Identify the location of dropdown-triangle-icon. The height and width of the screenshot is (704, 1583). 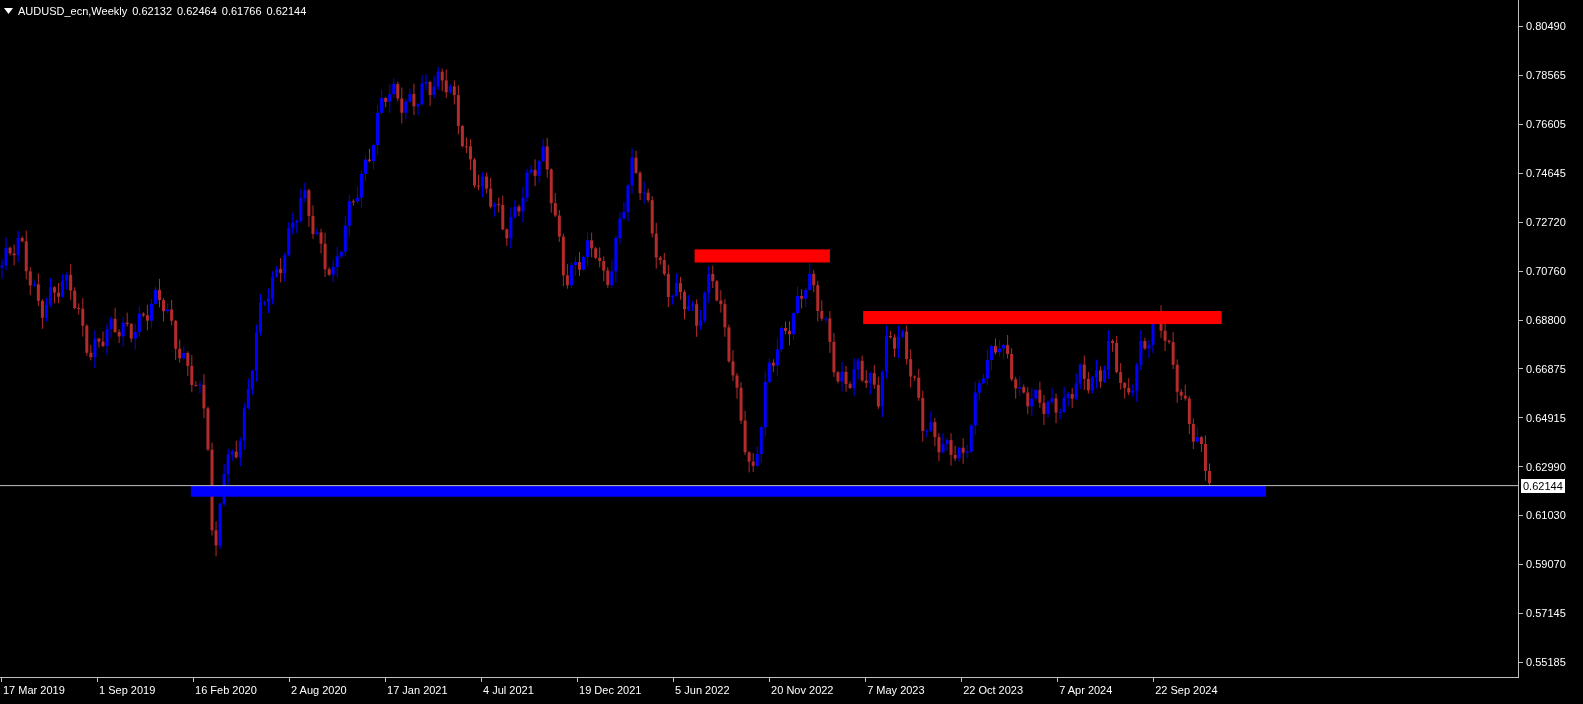
(8, 11).